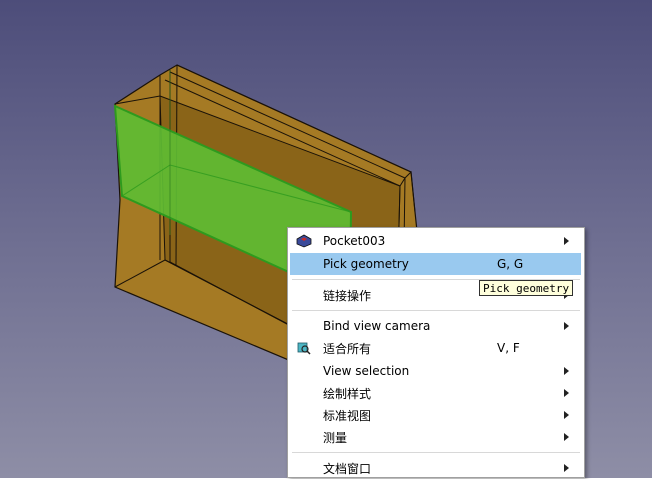 The image size is (652, 479). What do you see at coordinates (508, 348) in the screenshot?
I see `menu-item-shortcut: V, F` at bounding box center [508, 348].